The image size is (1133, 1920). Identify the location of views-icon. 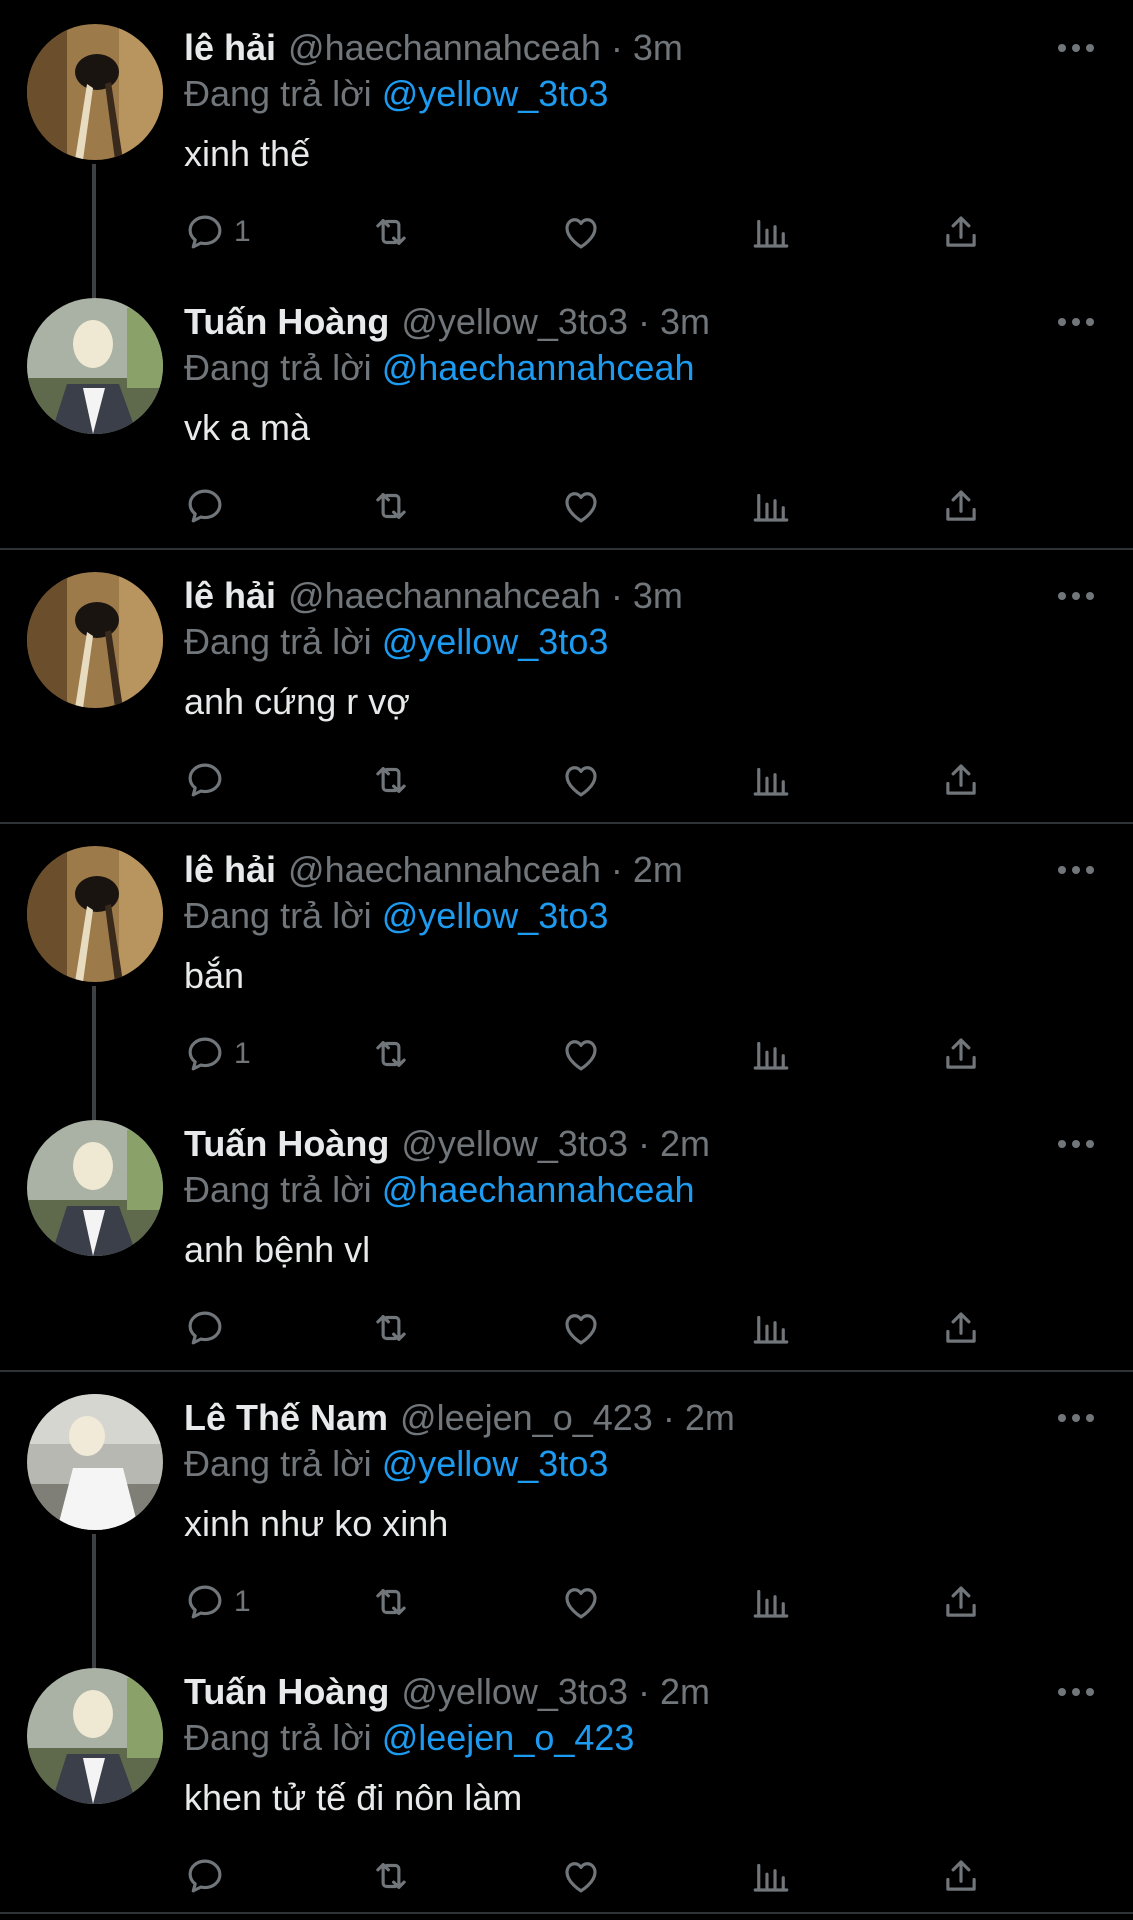
(771, 1603).